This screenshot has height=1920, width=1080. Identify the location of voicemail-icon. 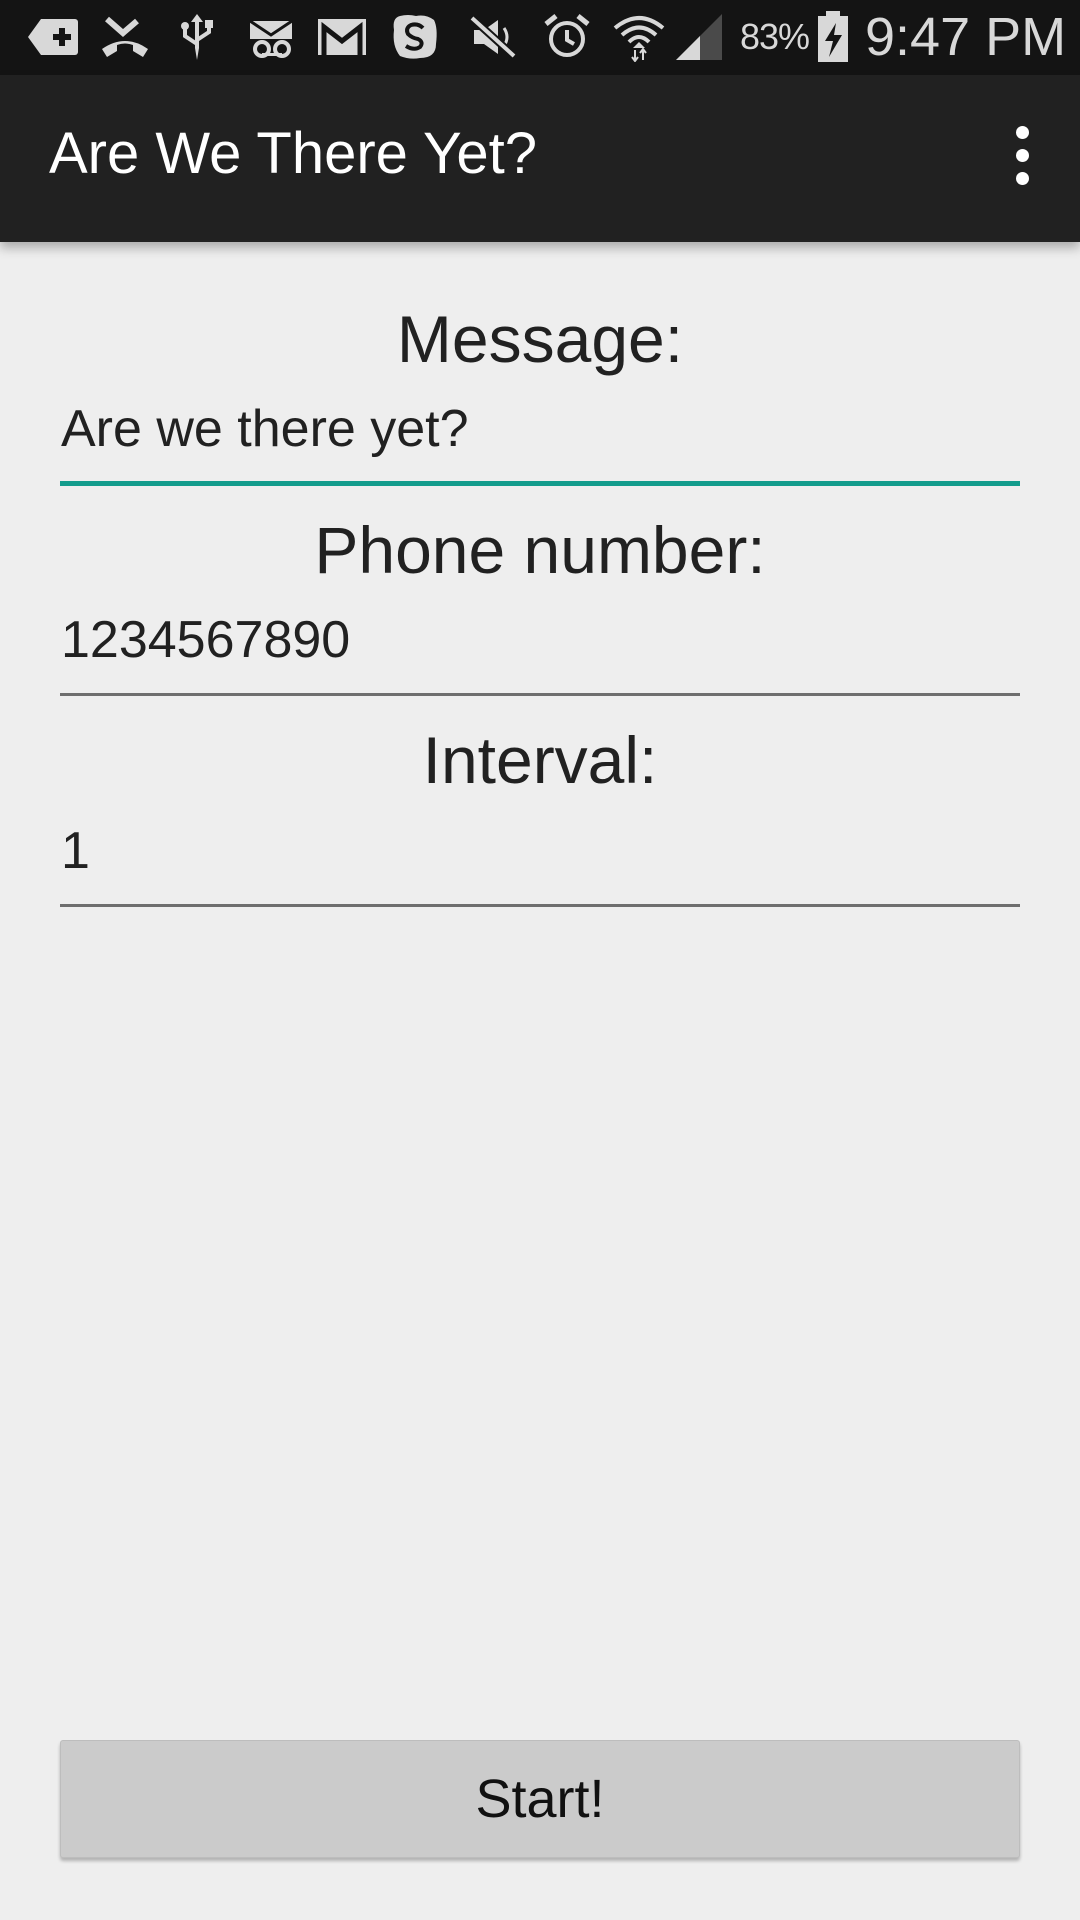
(271, 37).